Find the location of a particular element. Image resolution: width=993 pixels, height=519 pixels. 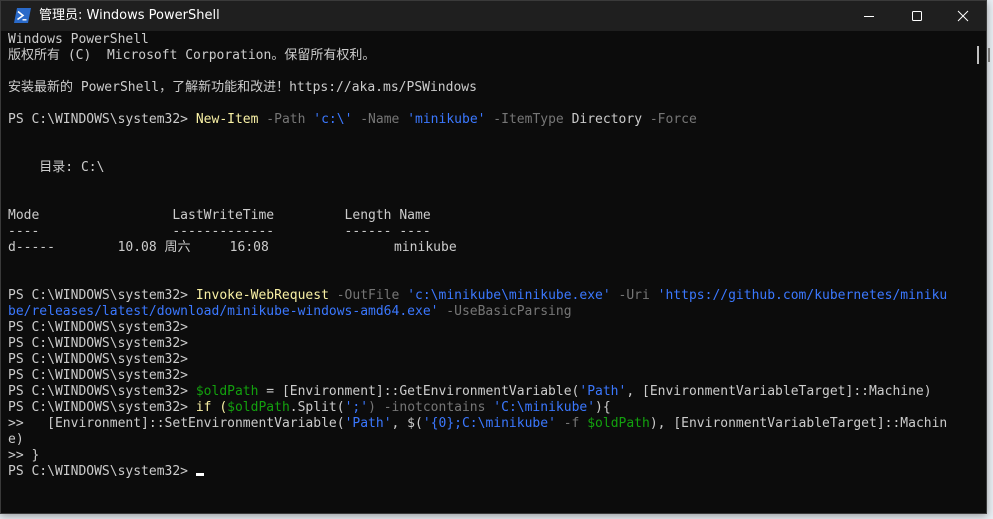

powershell-icon is located at coordinates (22, 15).